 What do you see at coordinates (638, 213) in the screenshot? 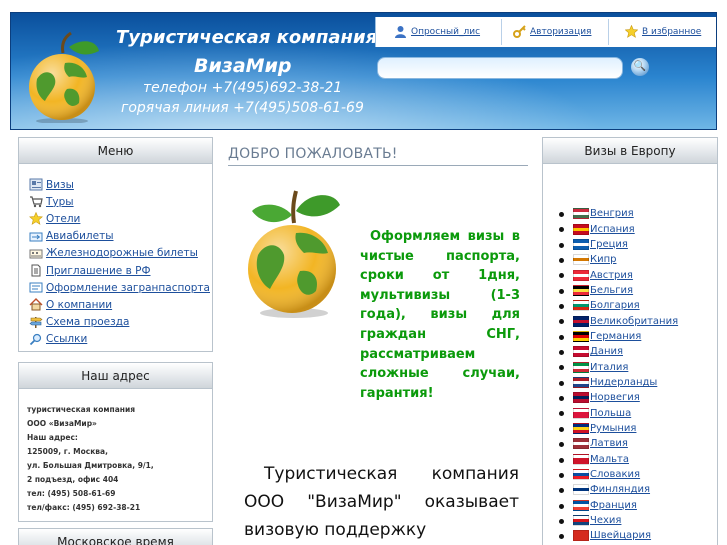
I see `visa-country-item: Венгрия` at bounding box center [638, 213].